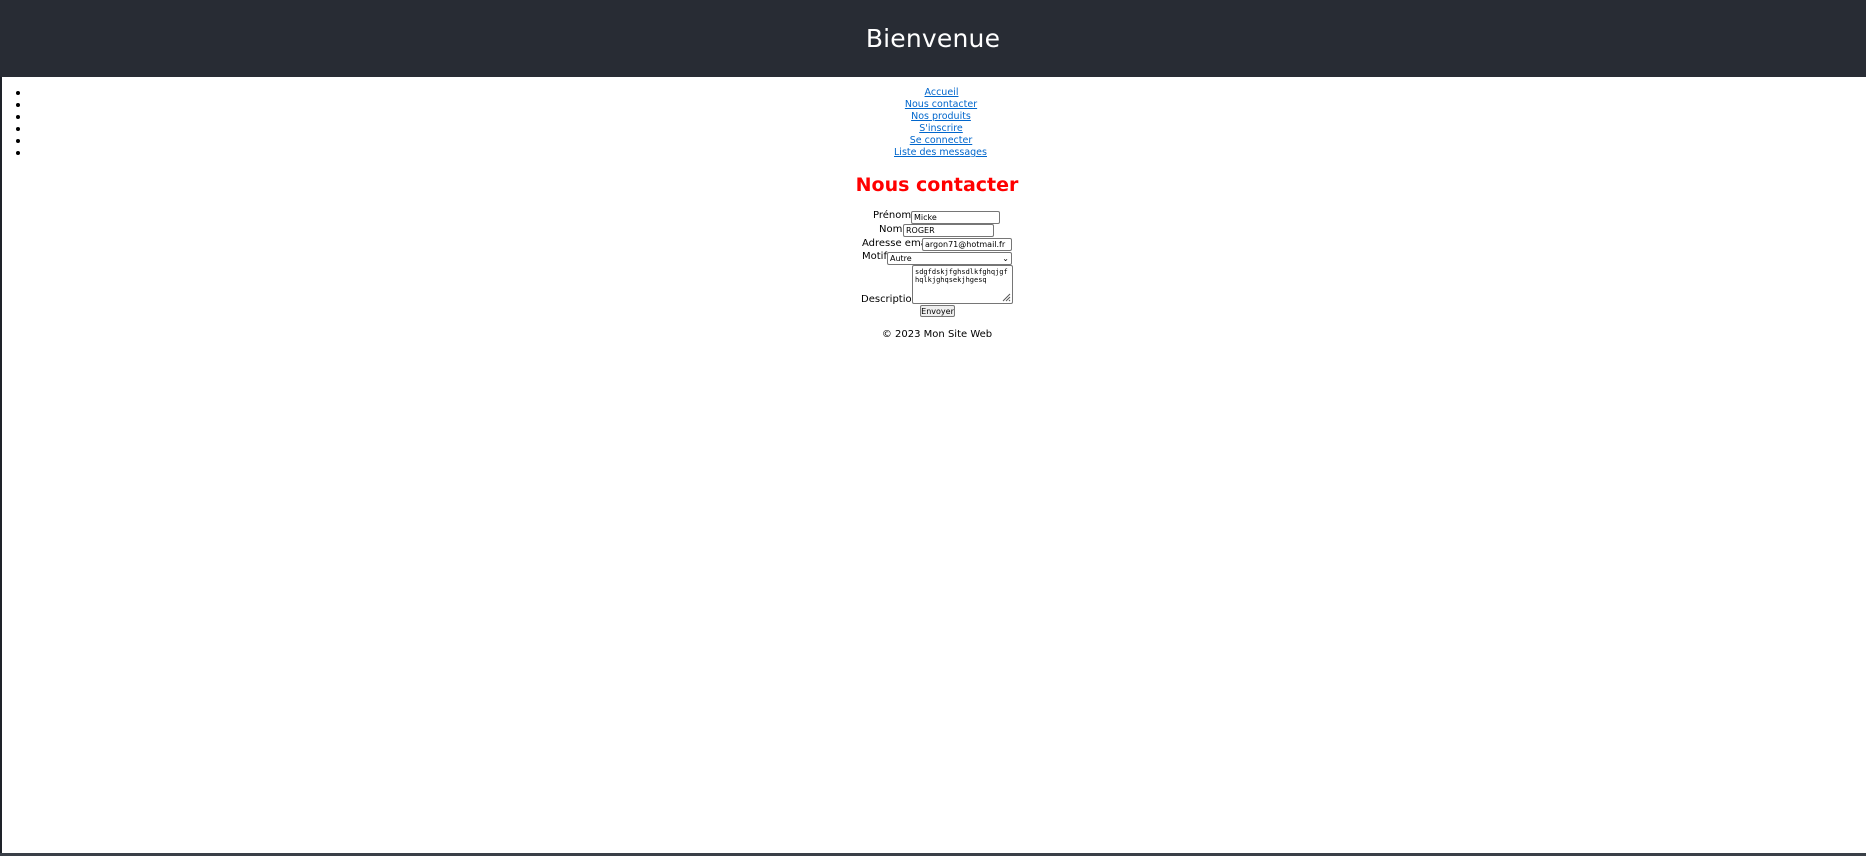 This screenshot has width=1866, height=856. Describe the element at coordinates (1006, 297) in the screenshot. I see `resize-grip-icon` at that location.